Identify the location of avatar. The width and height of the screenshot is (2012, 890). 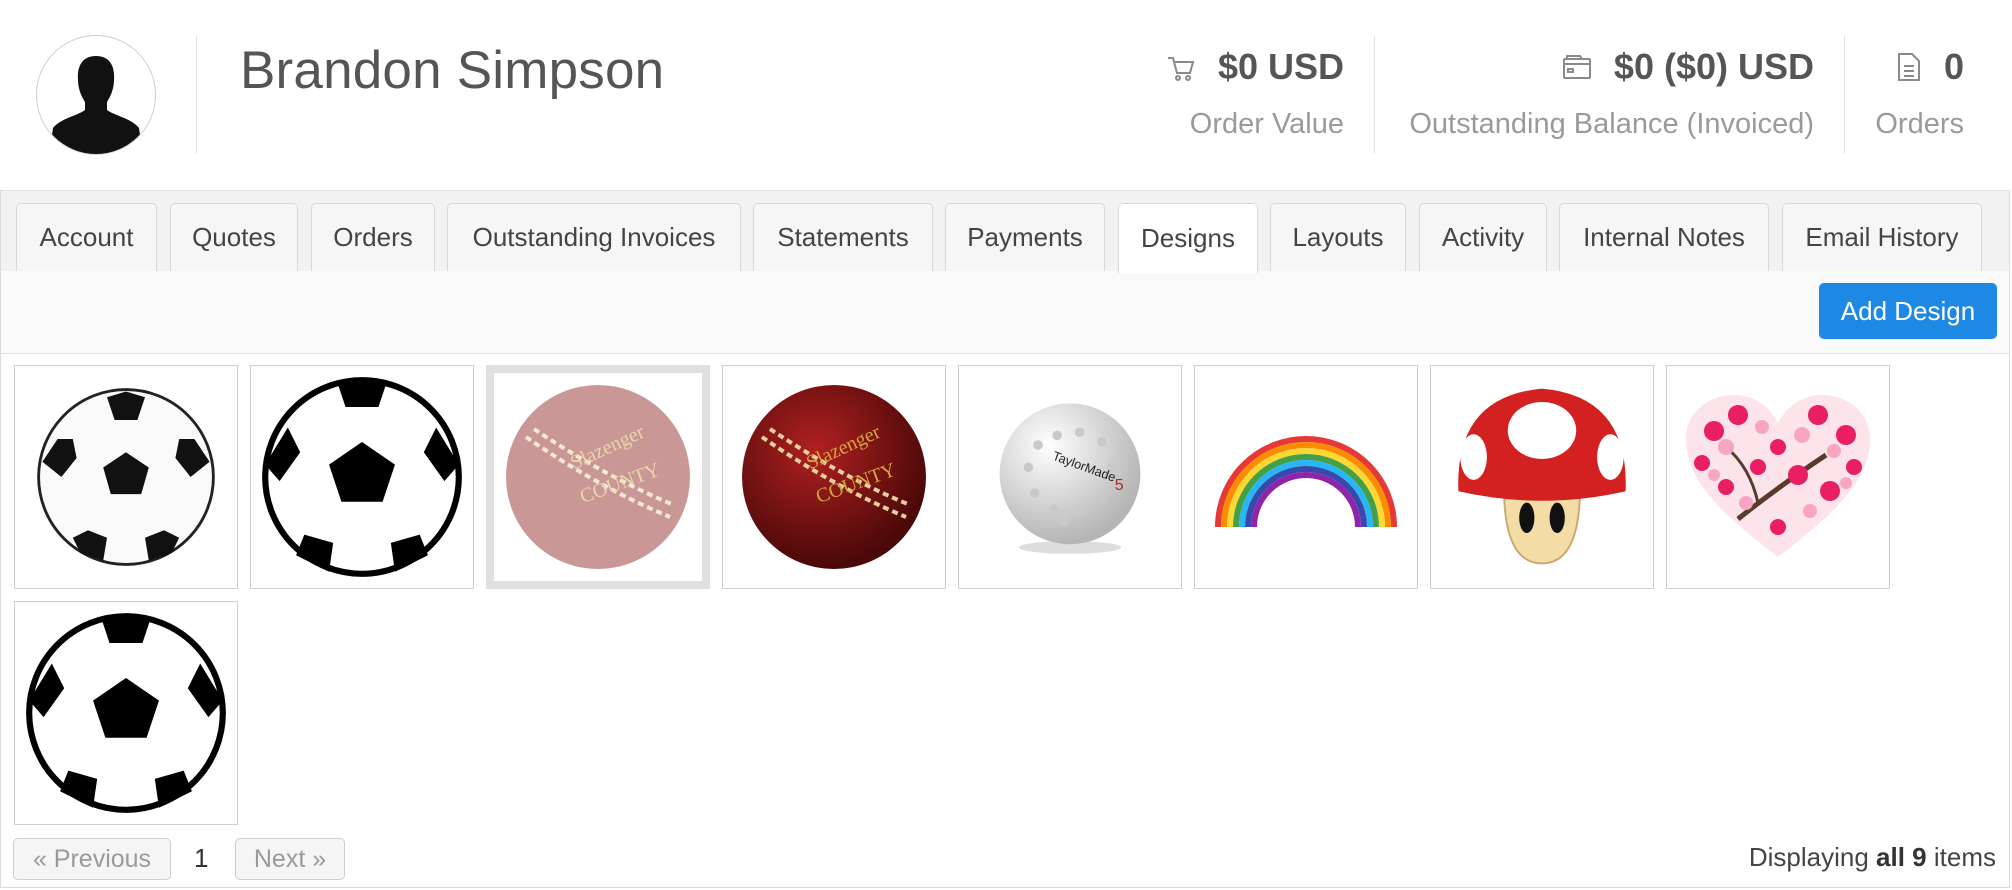
(96, 95).